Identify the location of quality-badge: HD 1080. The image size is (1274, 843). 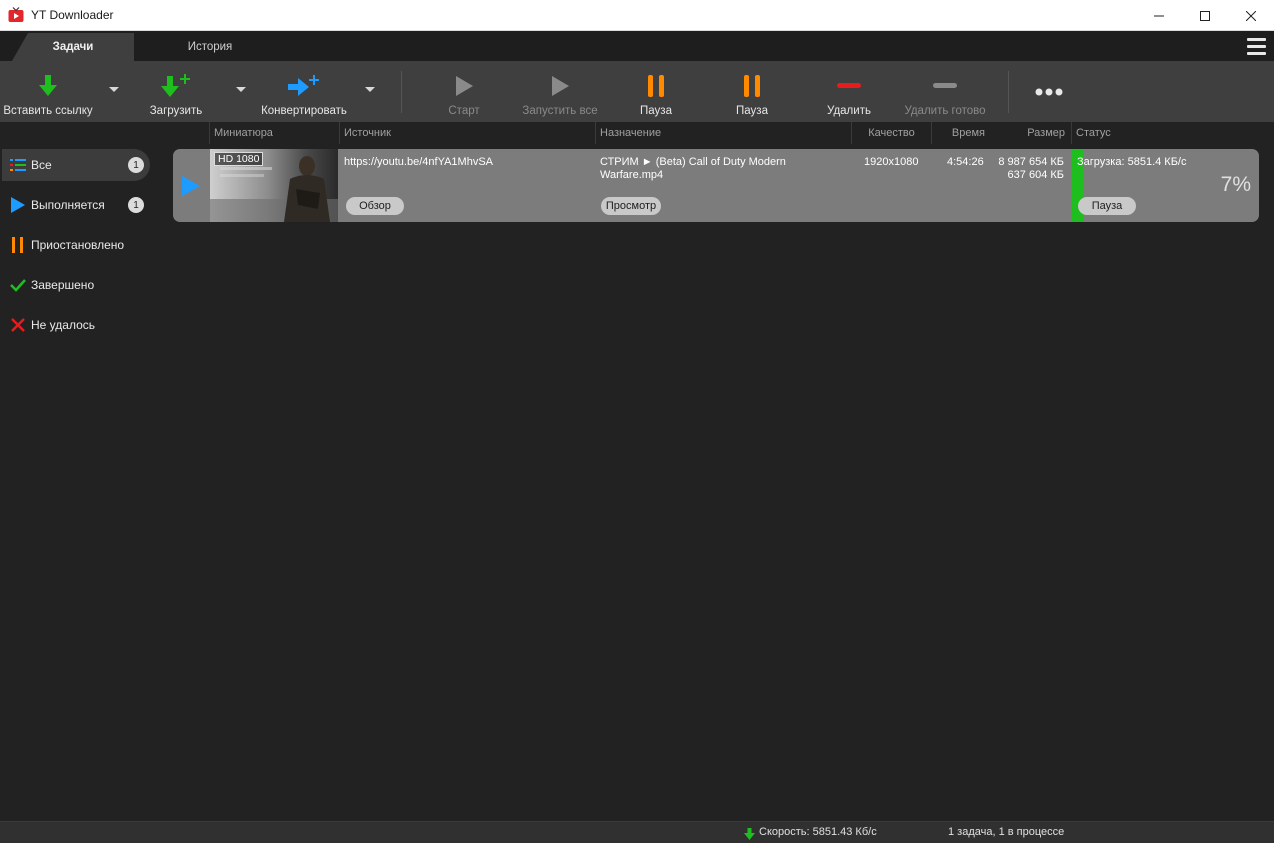
(239, 159).